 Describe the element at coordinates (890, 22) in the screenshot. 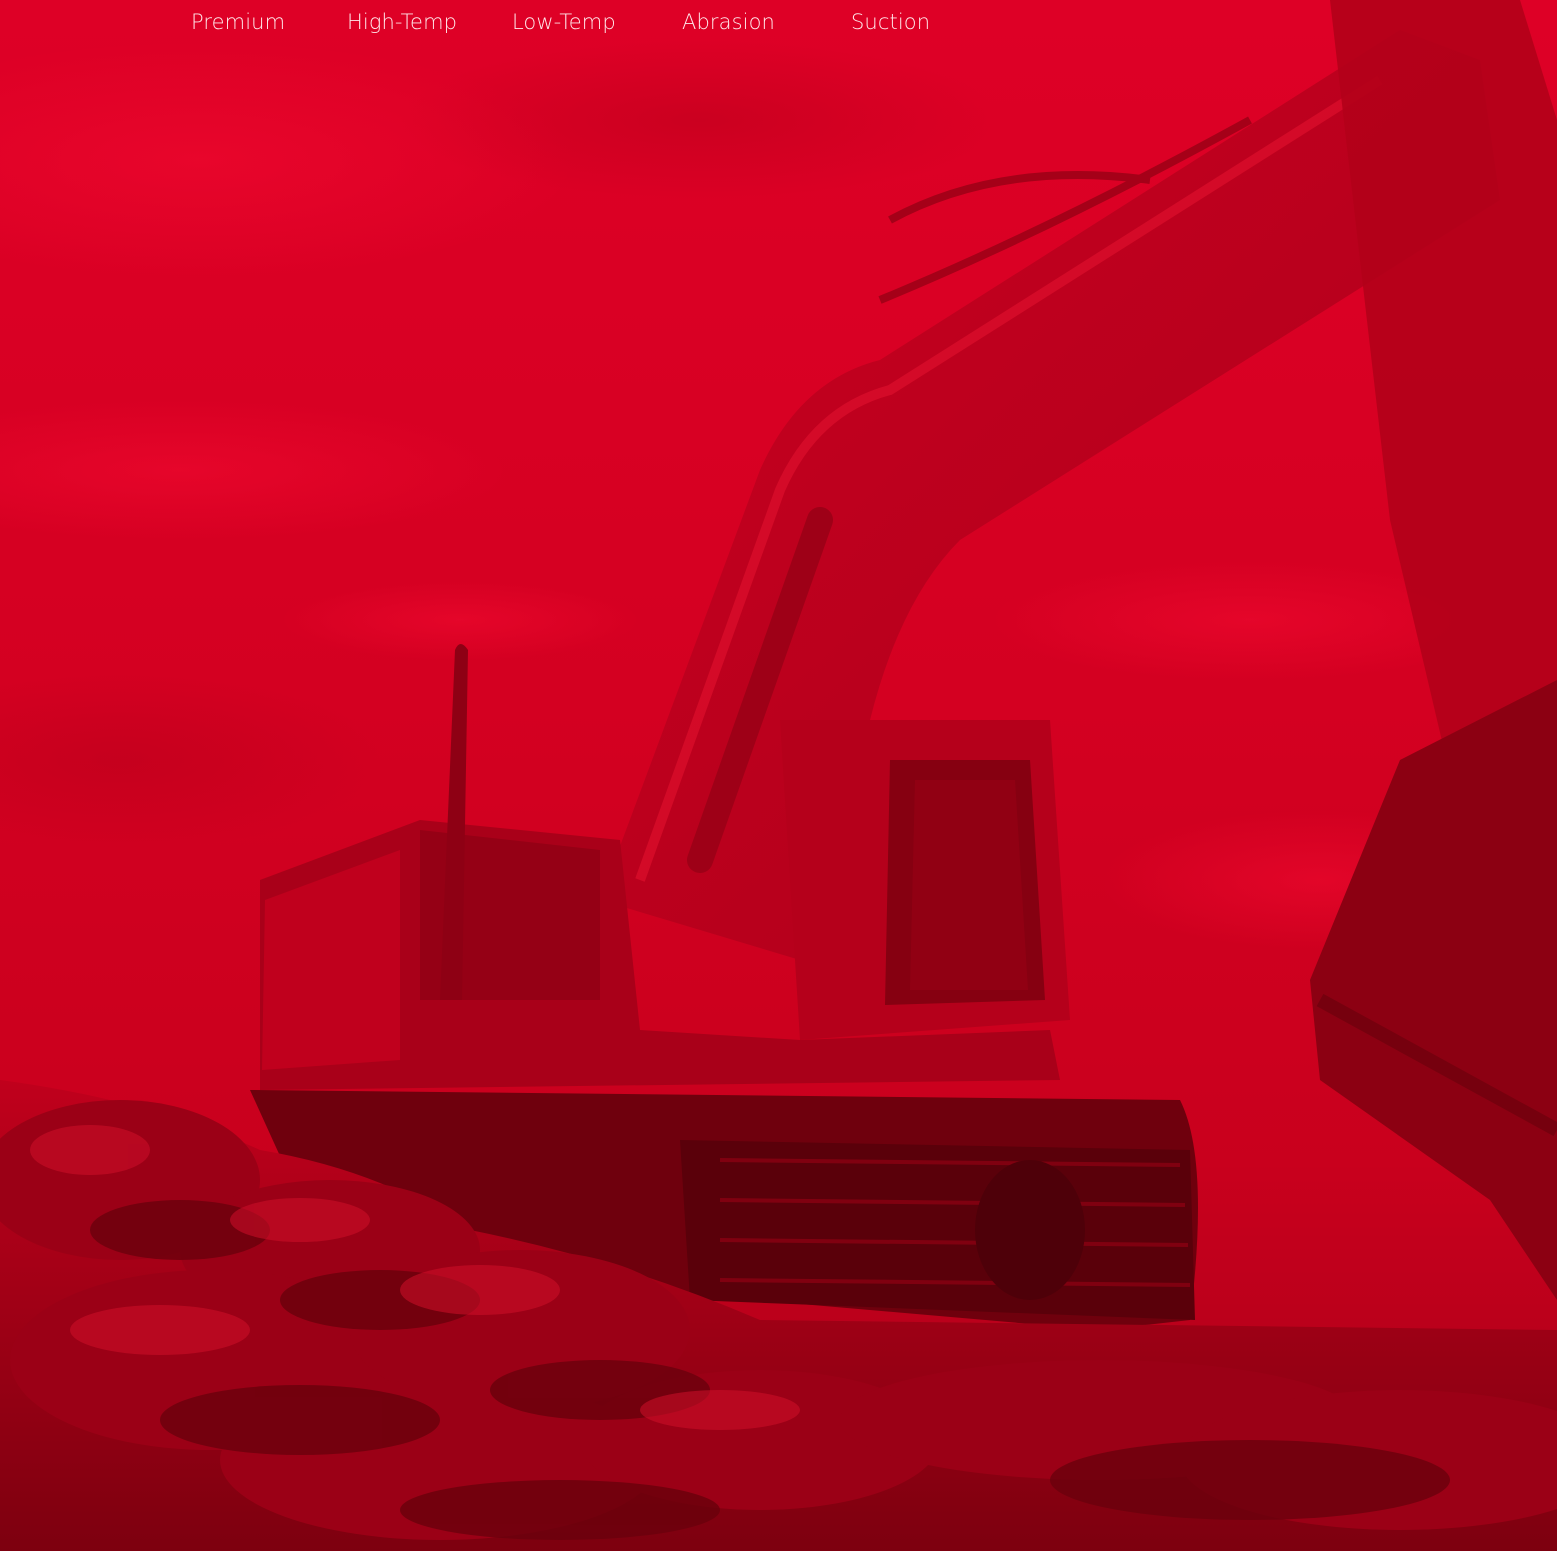

I see `tab-suction: Suction` at that location.